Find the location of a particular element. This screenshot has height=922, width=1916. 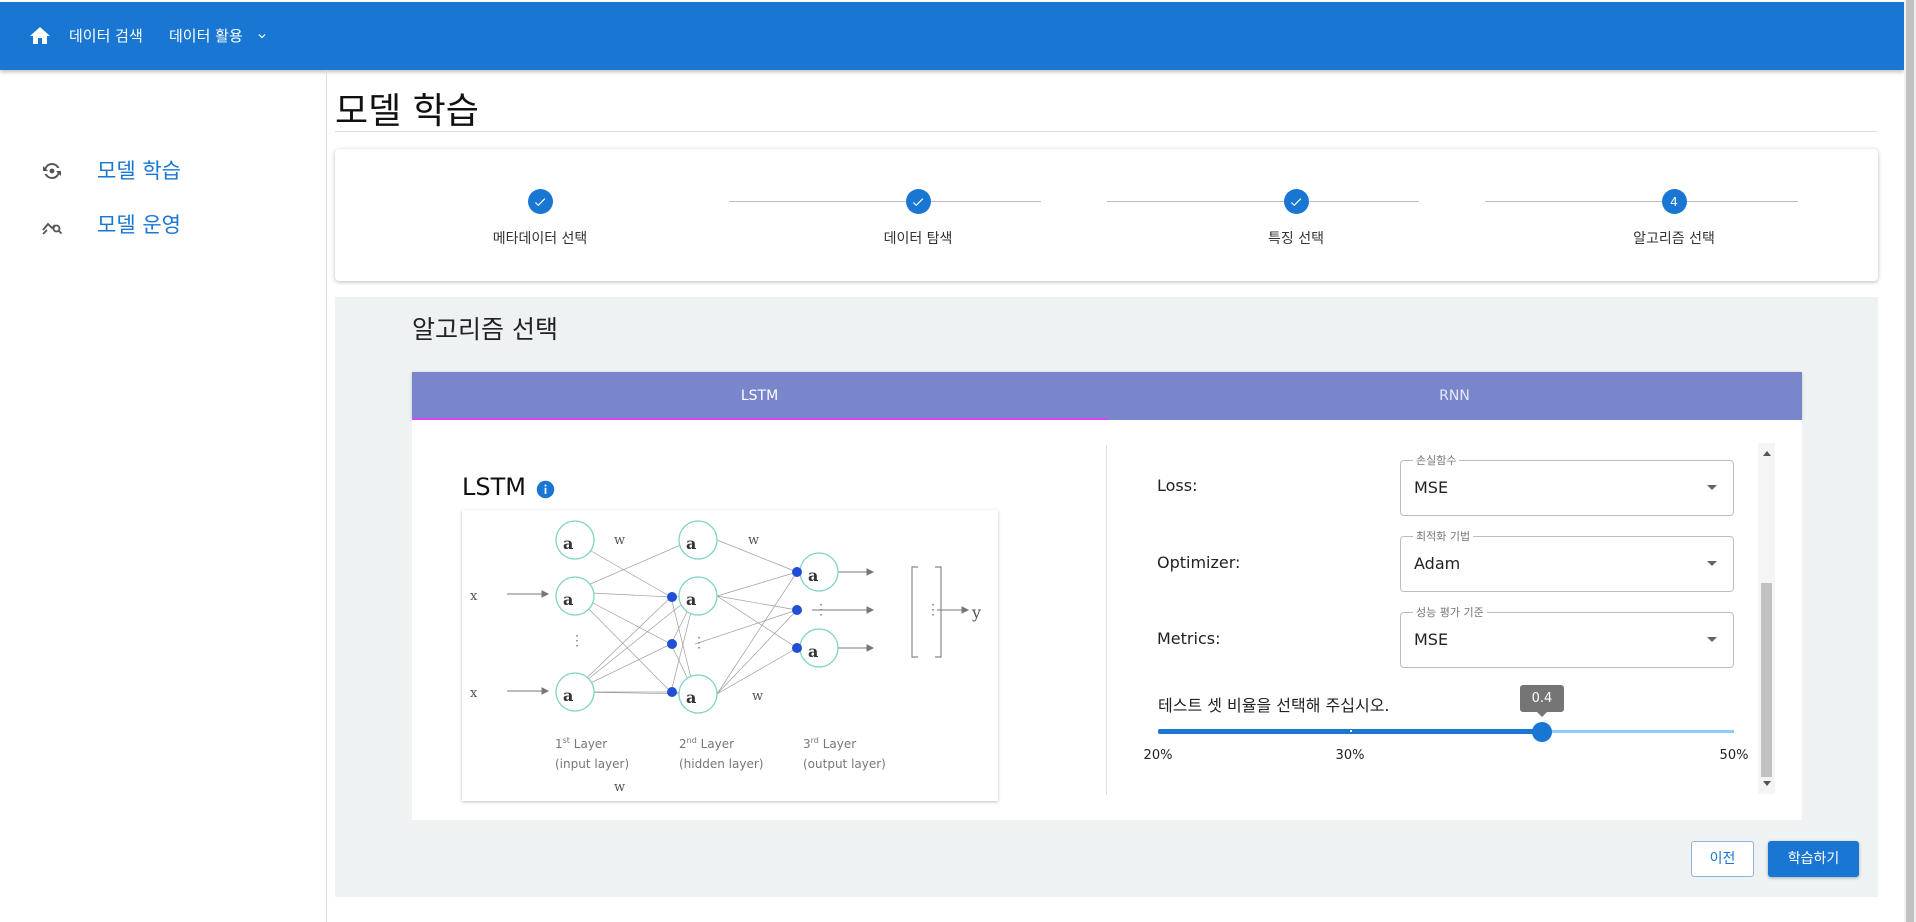

svg-text: 3rd Layer is located at coordinates (829, 743).